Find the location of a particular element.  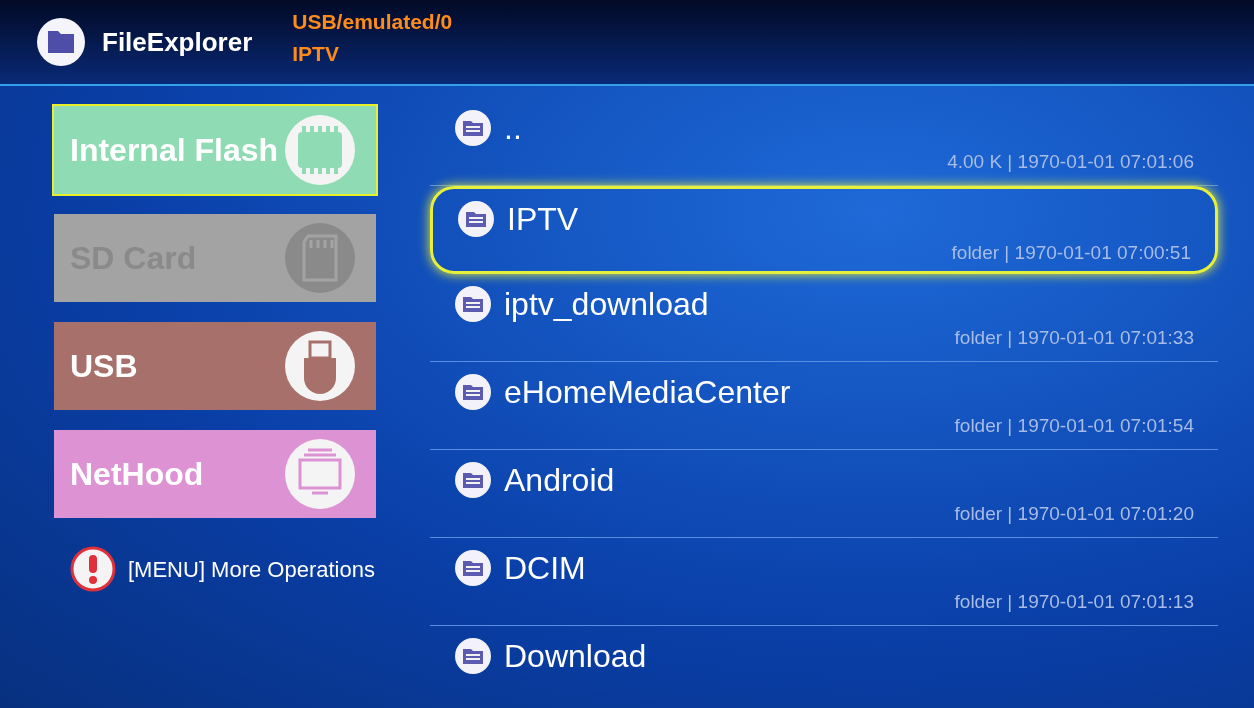

sd-card-icon is located at coordinates (320, 258).